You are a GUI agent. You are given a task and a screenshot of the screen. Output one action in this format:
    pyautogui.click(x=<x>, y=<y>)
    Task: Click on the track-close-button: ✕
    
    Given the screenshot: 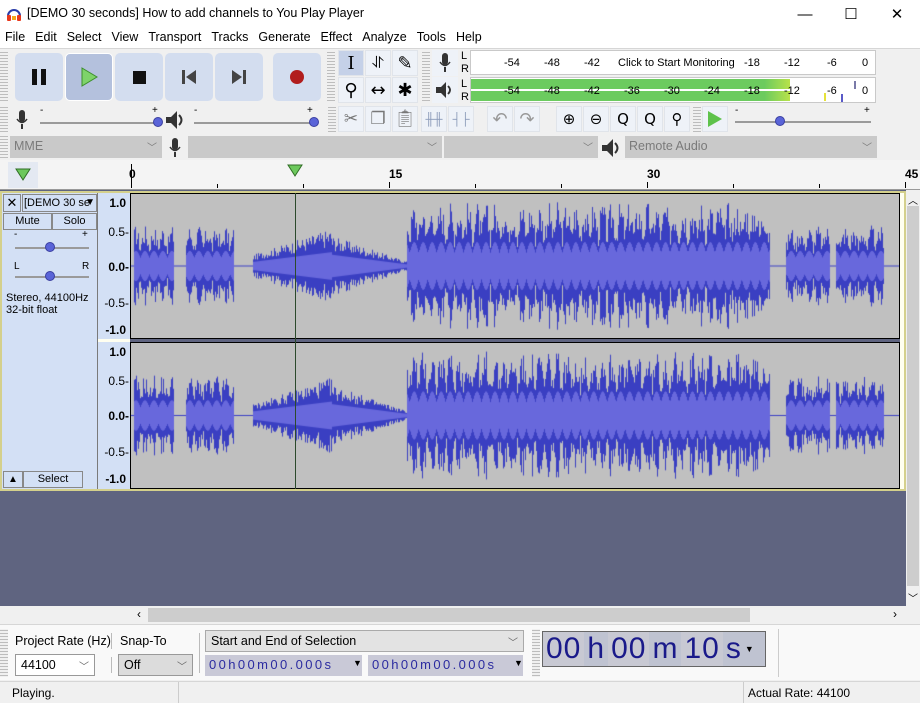 What is the action you would take?
    pyautogui.click(x=12, y=203)
    